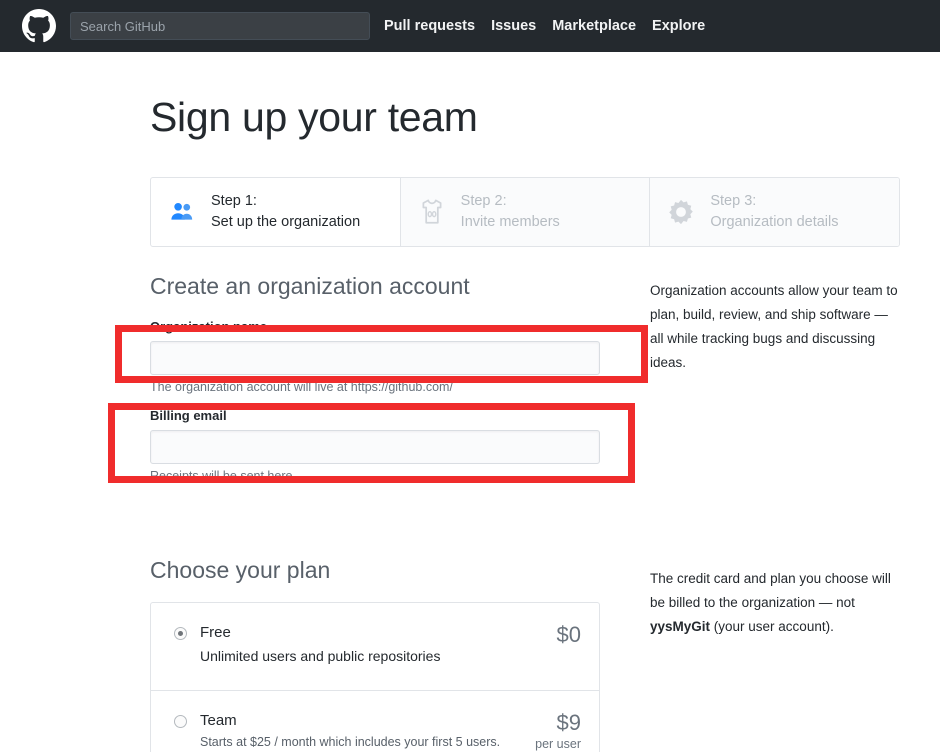  I want to click on jersey-icon, so click(432, 212).